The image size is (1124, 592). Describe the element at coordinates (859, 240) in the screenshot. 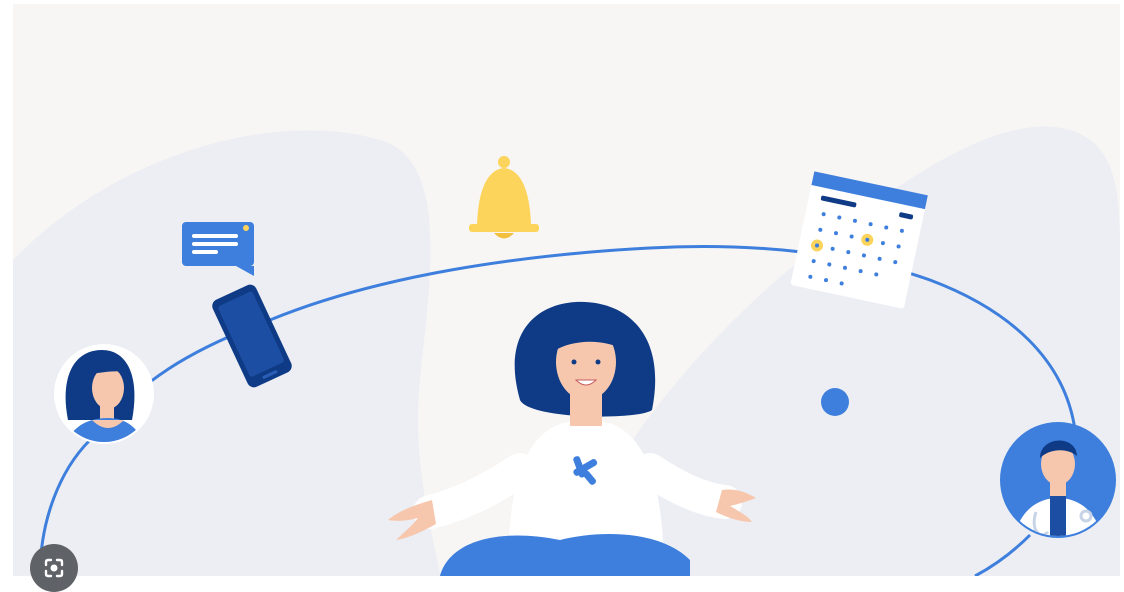

I see `calendar-icon` at that location.